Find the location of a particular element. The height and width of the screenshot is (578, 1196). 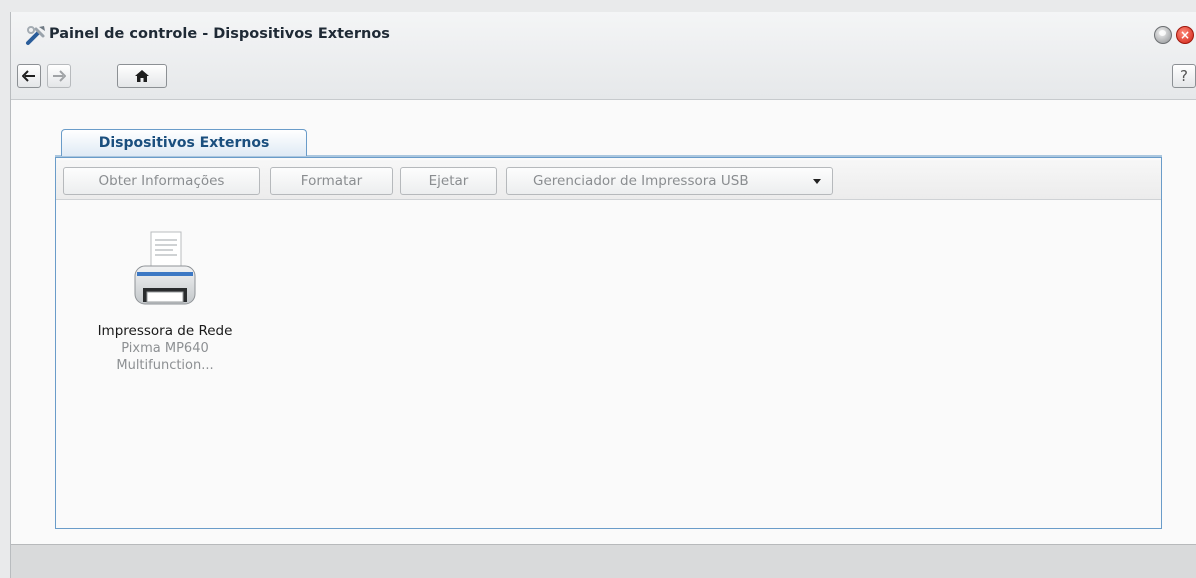

home-button is located at coordinates (142, 76).